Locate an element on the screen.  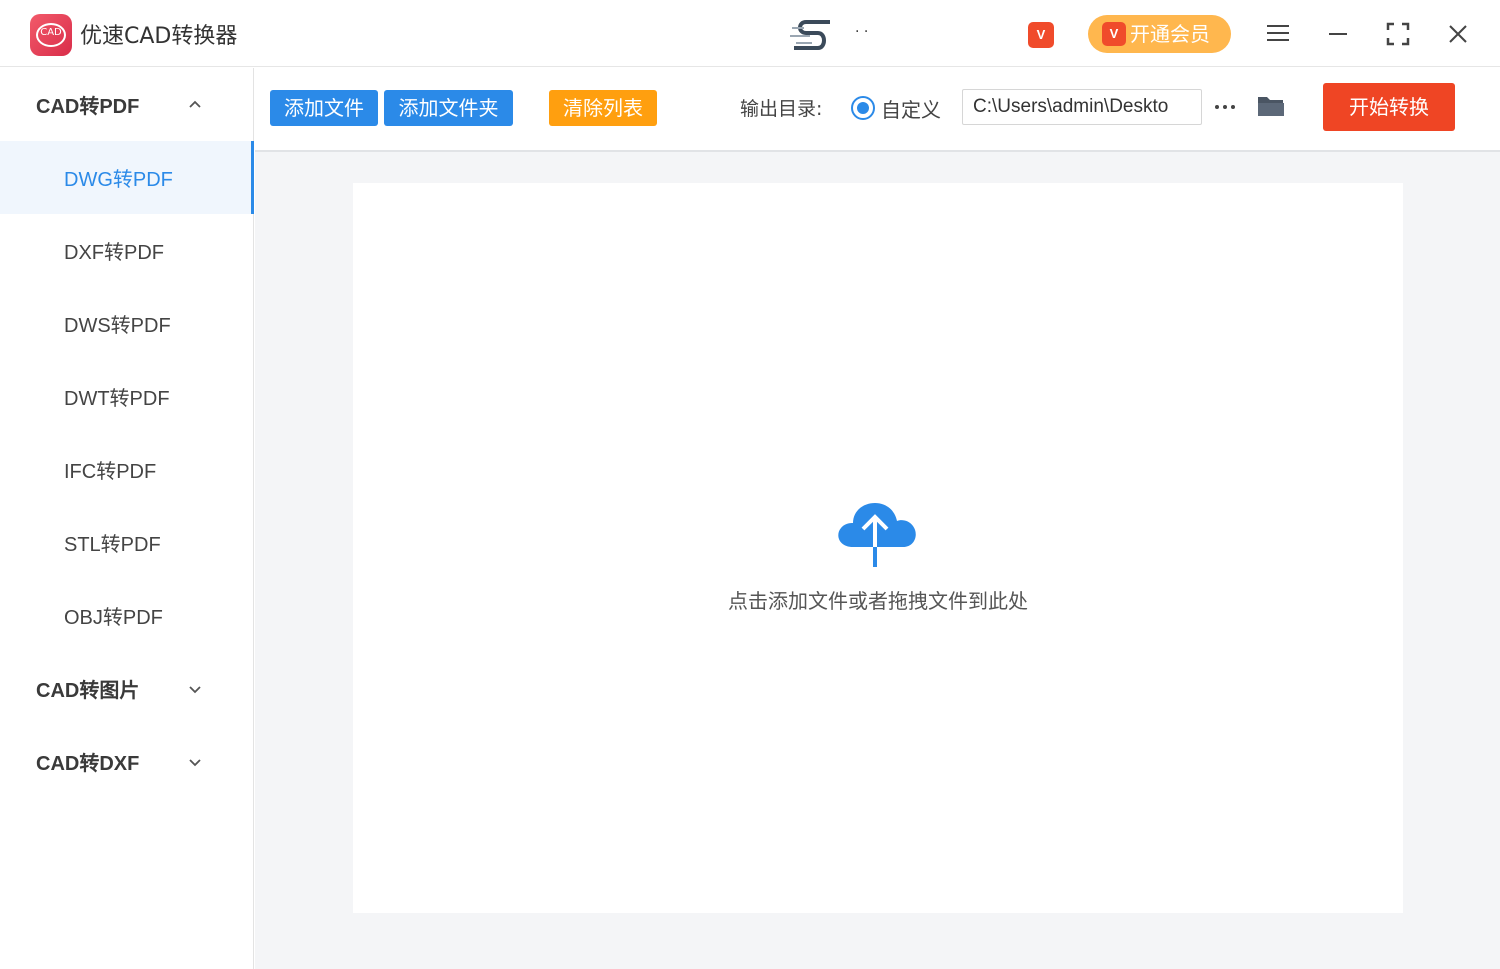
sidebar-group-cad-to-pdf: CAD转PDF is located at coordinates (126, 104).